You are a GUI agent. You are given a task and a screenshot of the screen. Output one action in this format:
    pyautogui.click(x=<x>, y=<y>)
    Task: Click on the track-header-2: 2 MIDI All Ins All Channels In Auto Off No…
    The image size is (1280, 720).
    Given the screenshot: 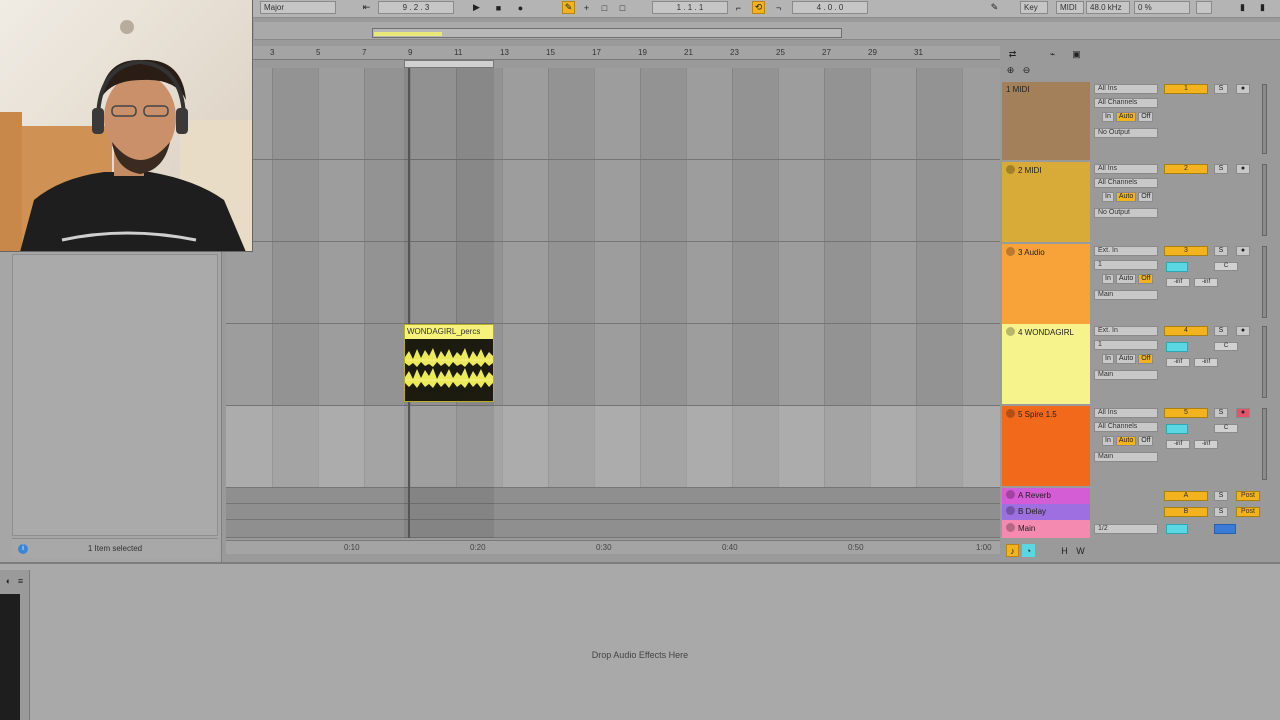 What is the action you would take?
    pyautogui.click(x=1137, y=202)
    